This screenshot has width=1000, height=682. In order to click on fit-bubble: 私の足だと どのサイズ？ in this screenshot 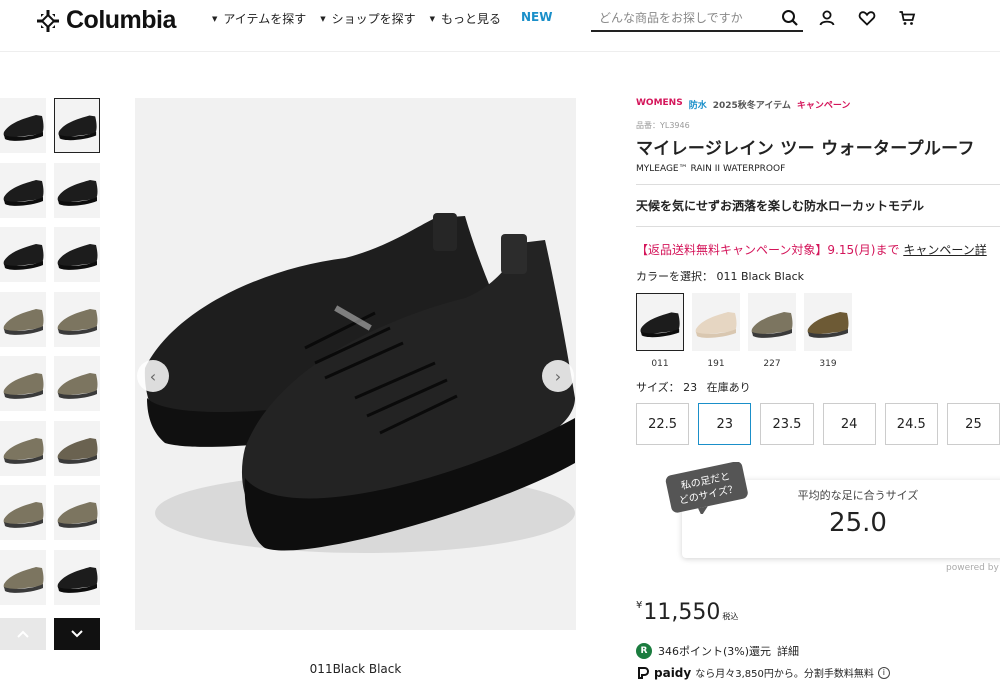, I will do `click(707, 488)`.